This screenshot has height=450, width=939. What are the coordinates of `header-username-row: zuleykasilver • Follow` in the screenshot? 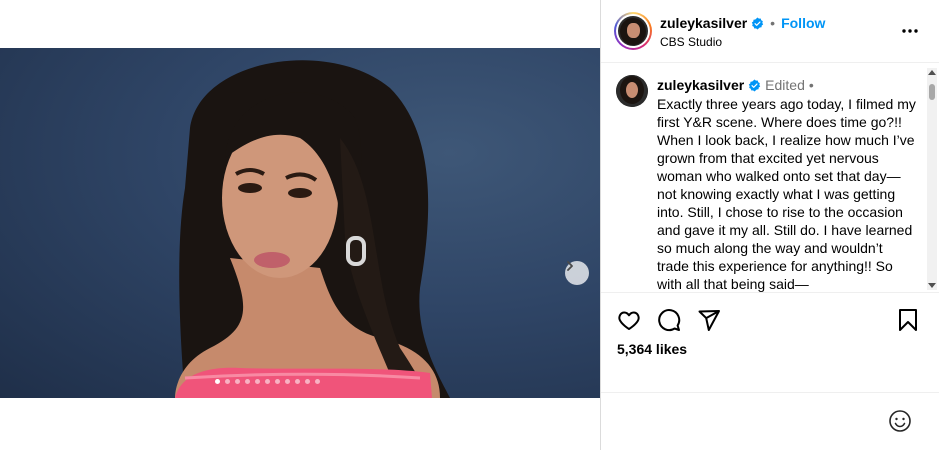 It's located at (742, 23).